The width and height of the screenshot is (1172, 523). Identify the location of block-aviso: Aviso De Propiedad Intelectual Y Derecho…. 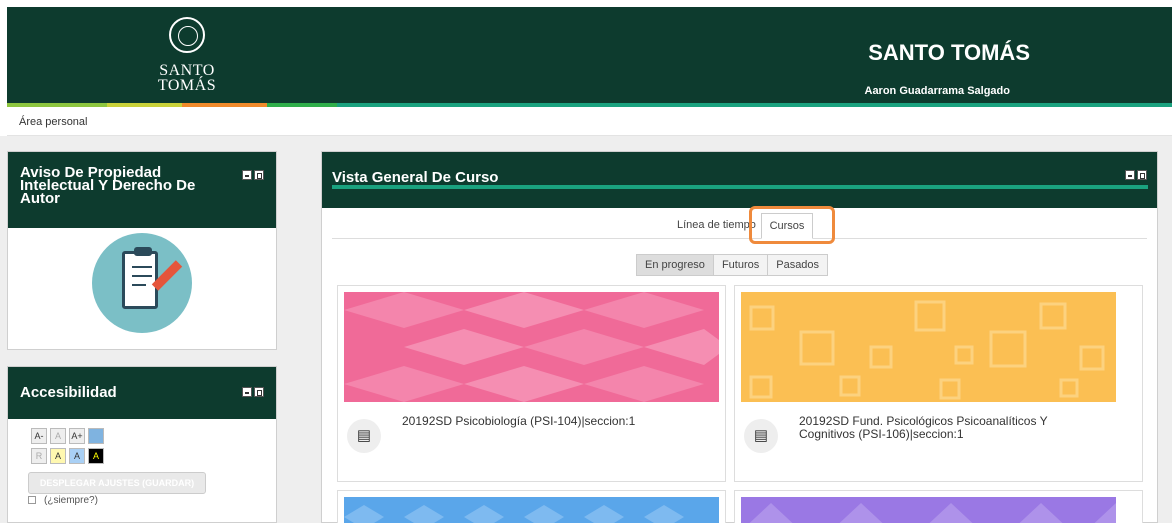
(142, 250).